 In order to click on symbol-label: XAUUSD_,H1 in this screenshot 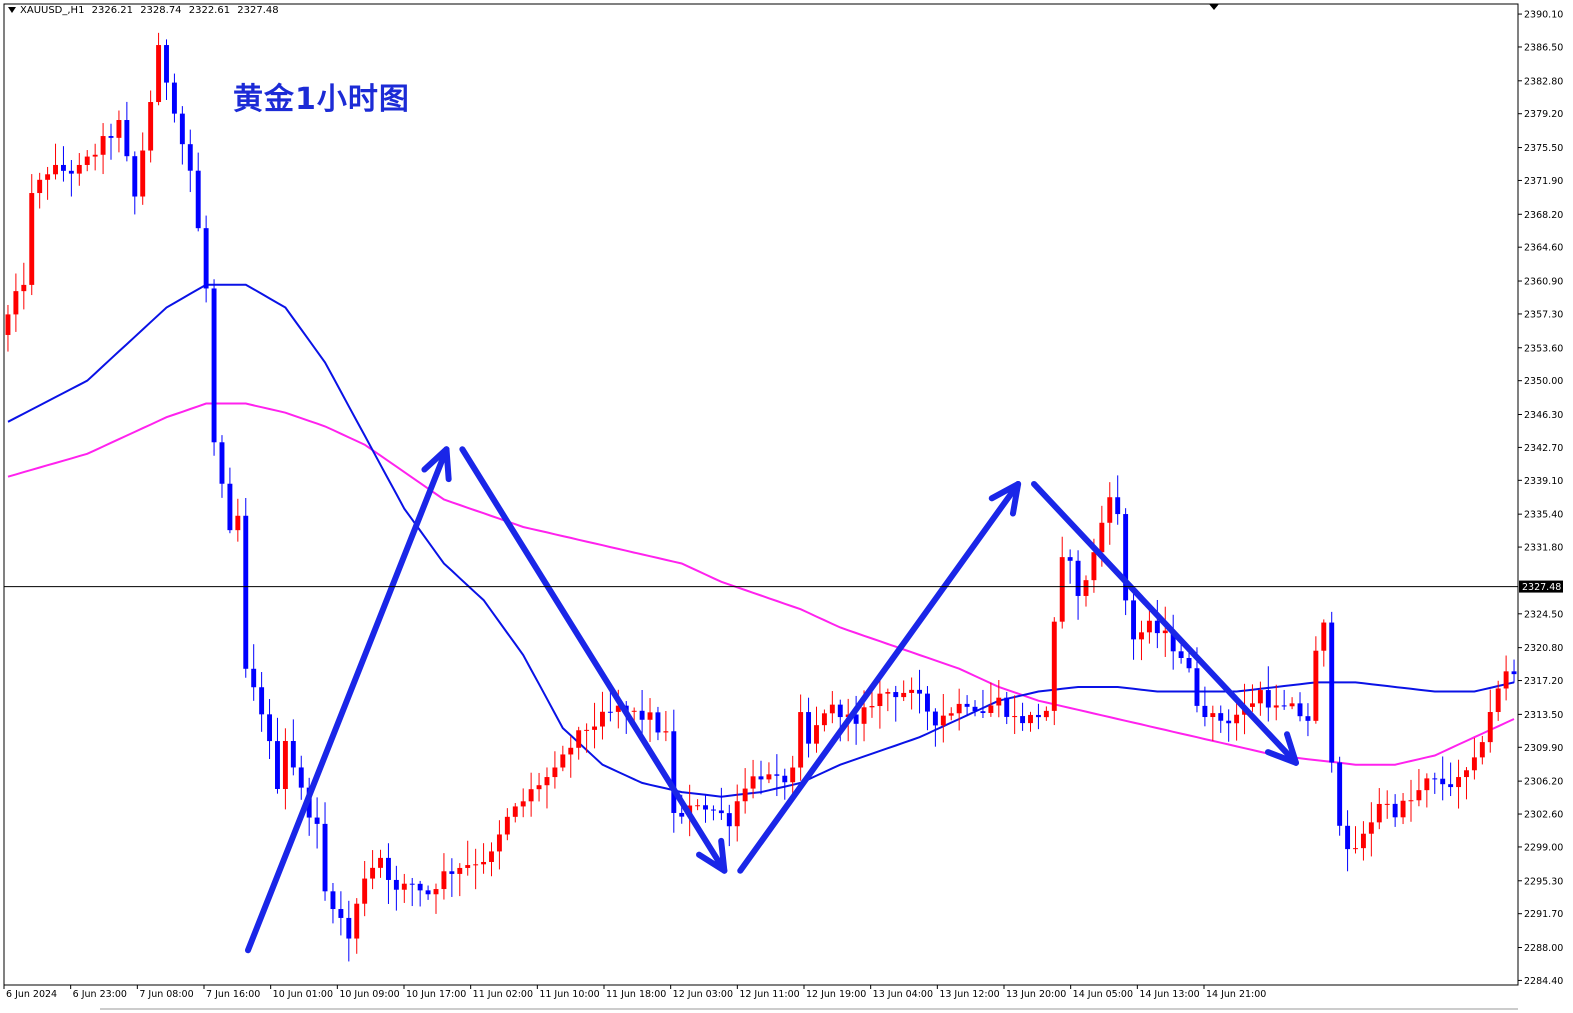, I will do `click(52, 10)`.